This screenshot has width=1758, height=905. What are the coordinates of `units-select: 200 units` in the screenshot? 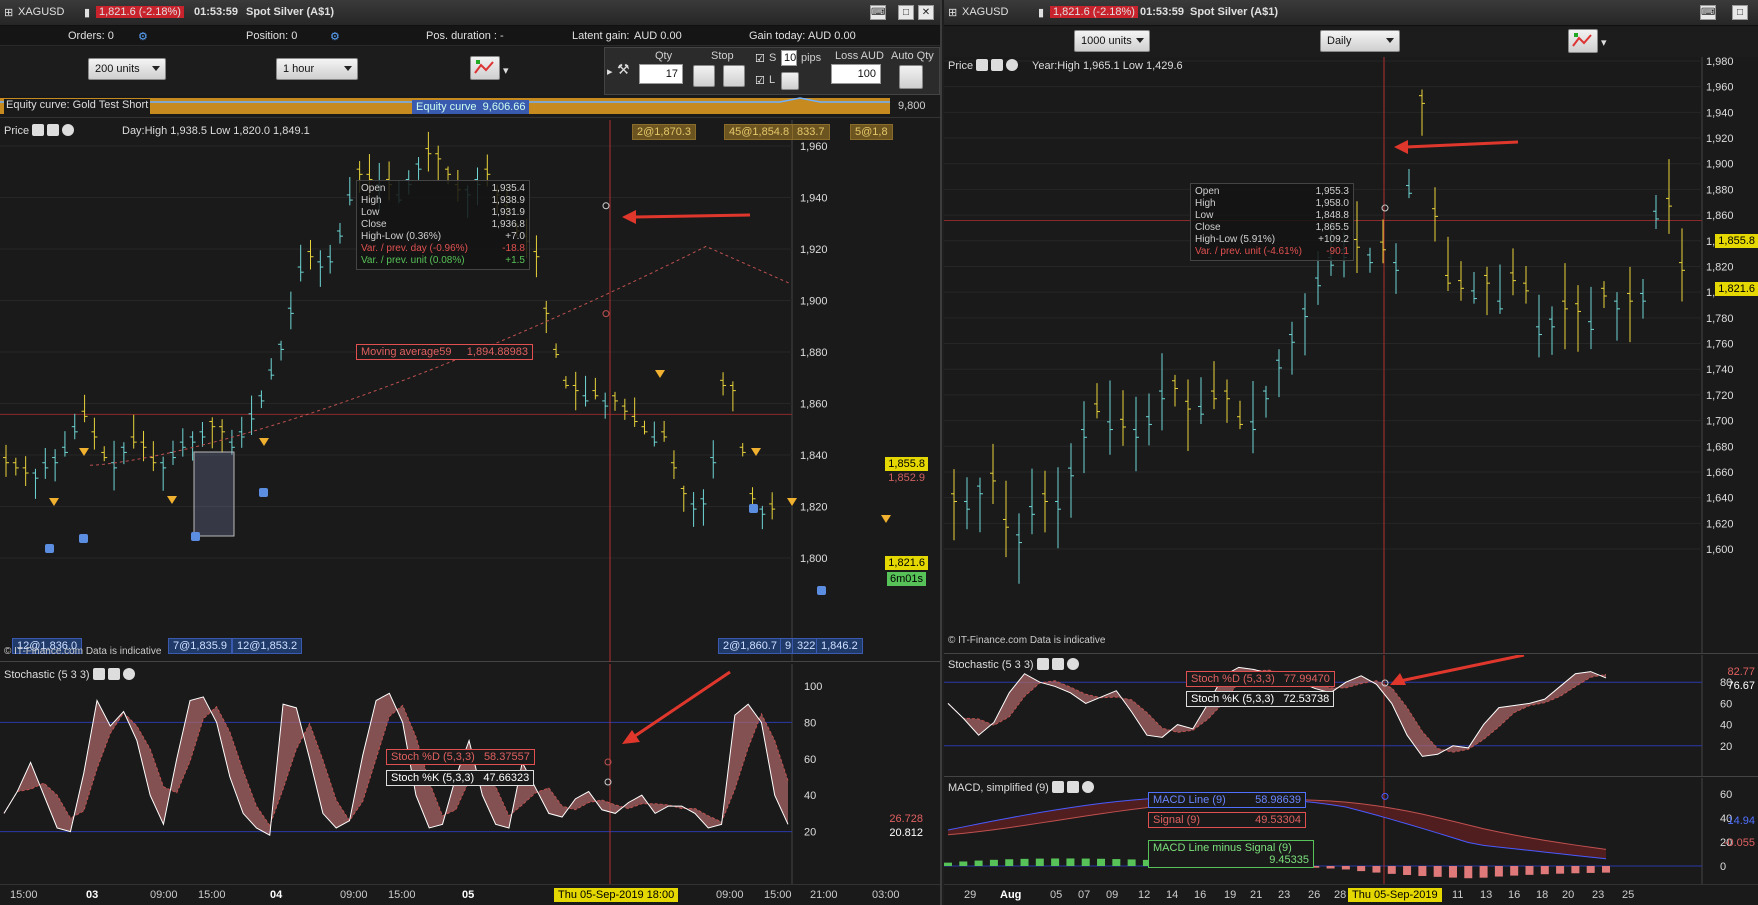 It's located at (127, 69).